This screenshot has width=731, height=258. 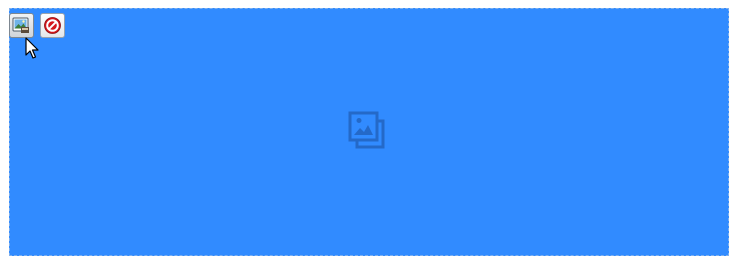 I want to click on remove-image-button, so click(x=52, y=25).